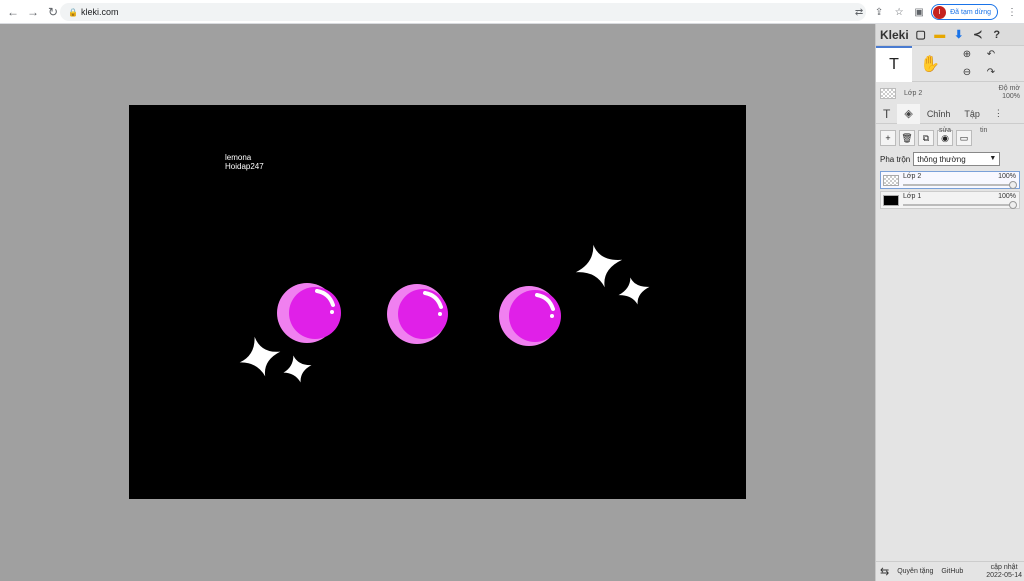 The height and width of the screenshot is (581, 1024). What do you see at coordinates (888, 93) in the screenshot?
I see `layer-preview-thumbnail` at bounding box center [888, 93].